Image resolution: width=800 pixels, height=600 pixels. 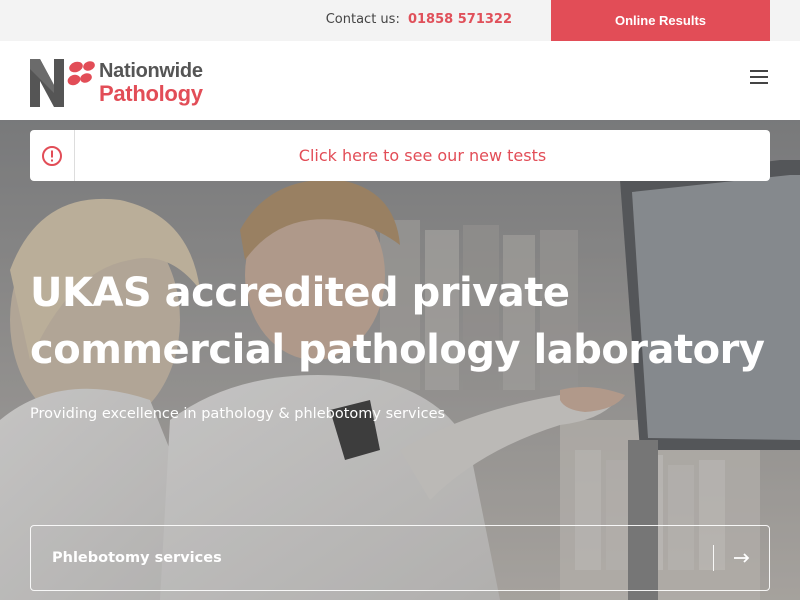 What do you see at coordinates (300, 293) in the screenshot?
I see `hero-title-line-1: UKAS accredited private` at bounding box center [300, 293].